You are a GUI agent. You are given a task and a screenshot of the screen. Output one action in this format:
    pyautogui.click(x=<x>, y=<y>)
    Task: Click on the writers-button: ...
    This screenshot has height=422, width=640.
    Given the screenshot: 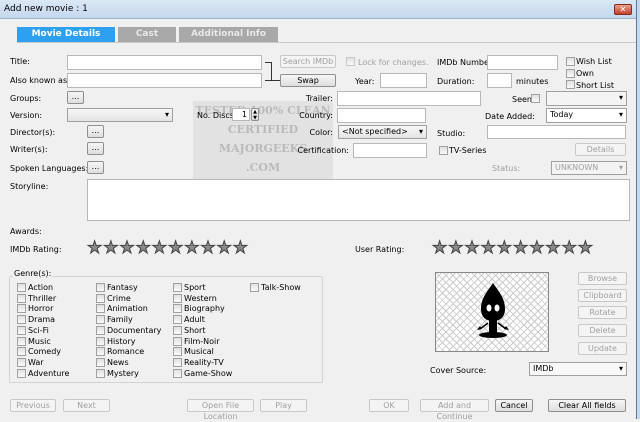 What is the action you would take?
    pyautogui.click(x=95, y=148)
    